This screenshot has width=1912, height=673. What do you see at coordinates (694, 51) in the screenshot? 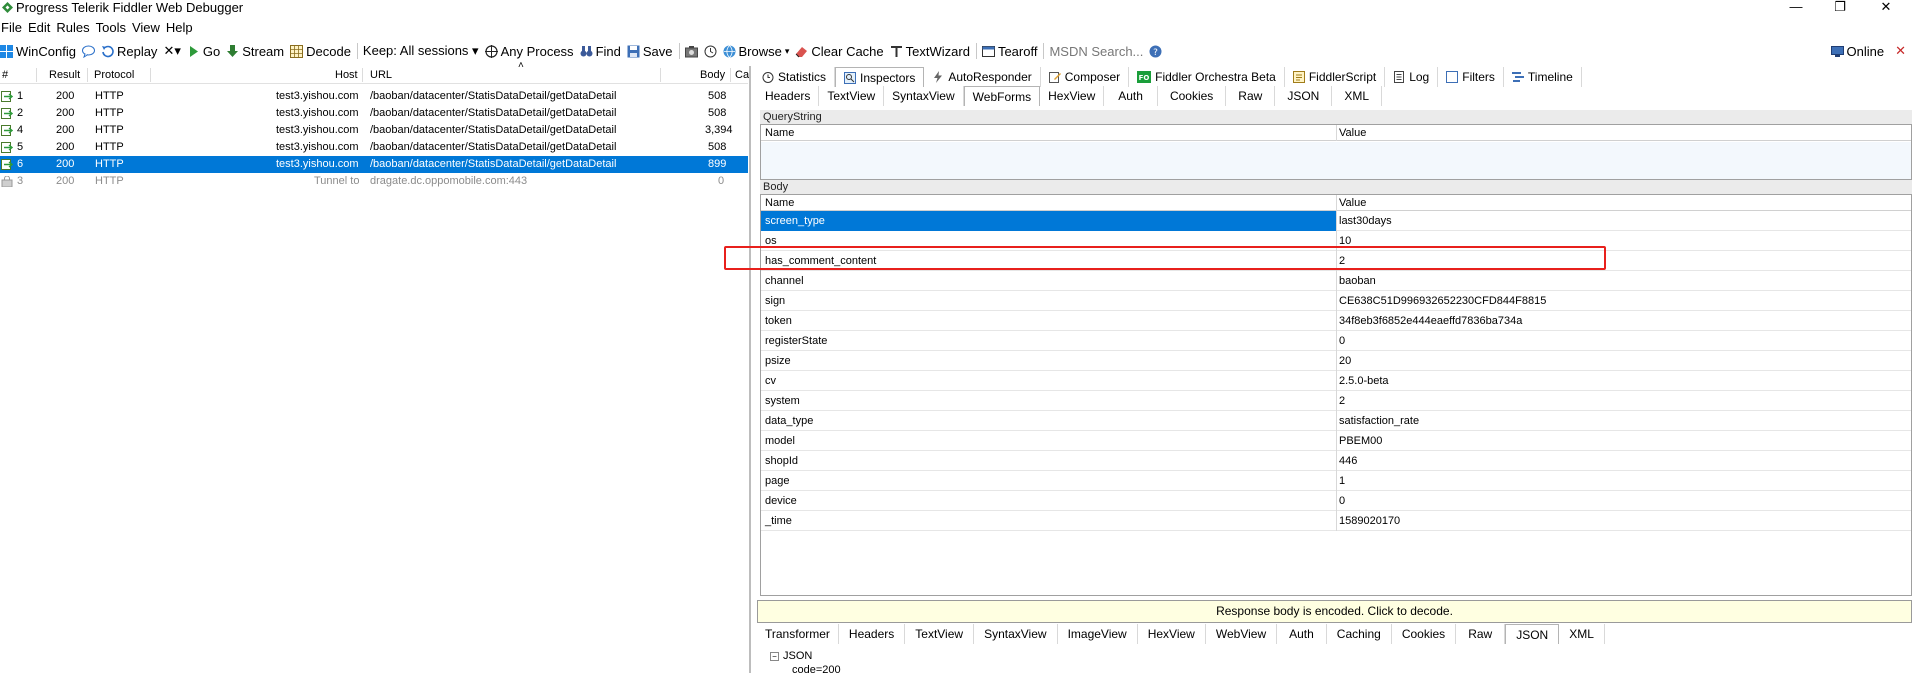
I see `screenshot-button` at bounding box center [694, 51].